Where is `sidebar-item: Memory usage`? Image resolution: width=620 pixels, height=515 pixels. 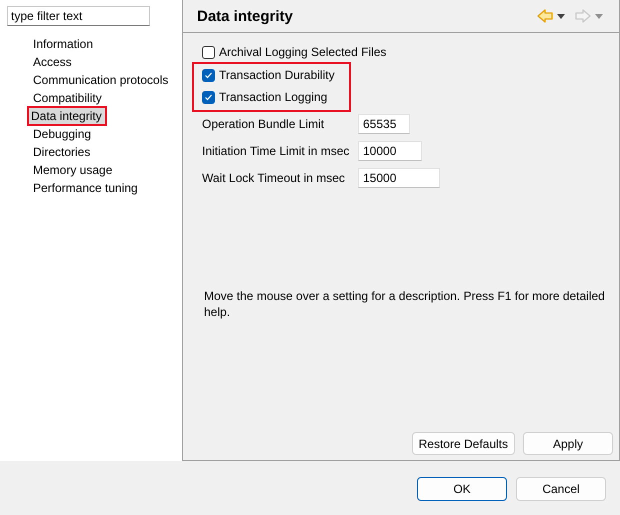
sidebar-item: Memory usage is located at coordinates (72, 170).